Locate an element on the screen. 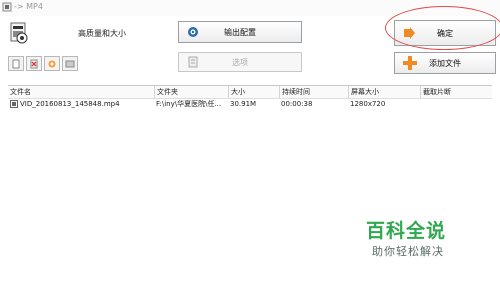  output-config-button: 输出配置 is located at coordinates (240, 32).